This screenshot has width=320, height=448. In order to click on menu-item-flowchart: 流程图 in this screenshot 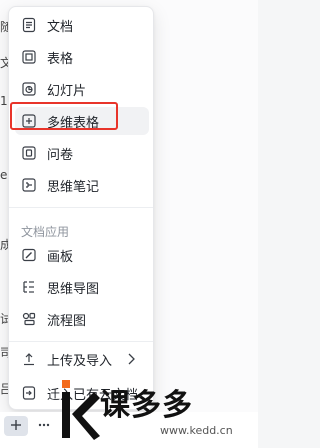, I will do `click(82, 319)`.